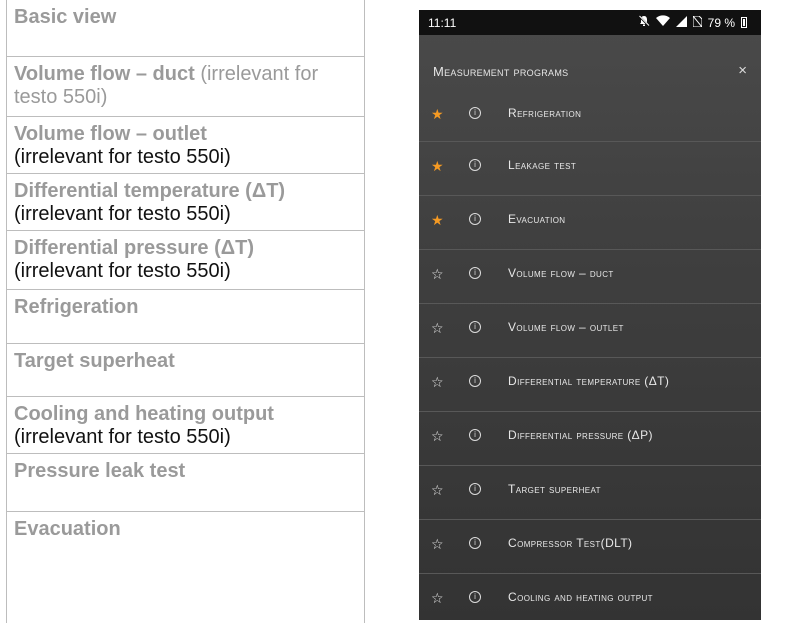 The width and height of the screenshot is (806, 623). I want to click on row-title: Differential pressure (ΔT), so click(134, 248).